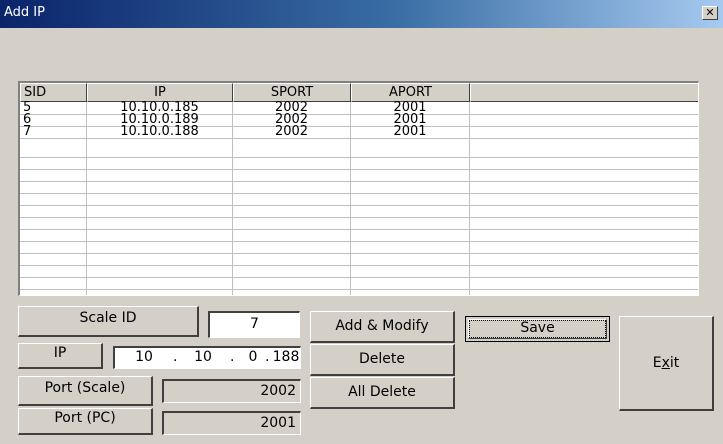  What do you see at coordinates (108, 318) in the screenshot?
I see `scale-id-label-text: Scale ID` at bounding box center [108, 318].